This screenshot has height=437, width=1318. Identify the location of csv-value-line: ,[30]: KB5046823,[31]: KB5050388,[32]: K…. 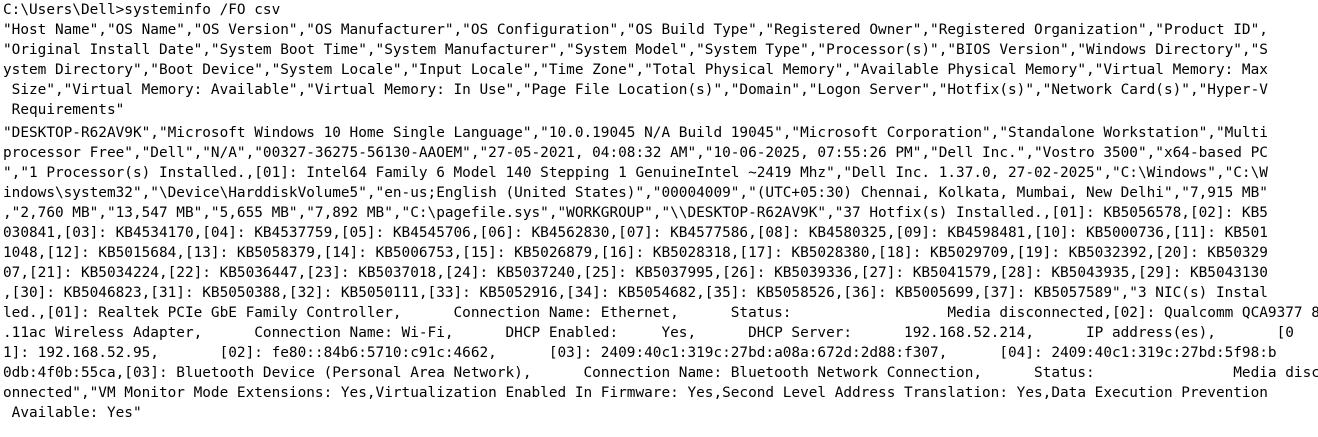
(635, 293).